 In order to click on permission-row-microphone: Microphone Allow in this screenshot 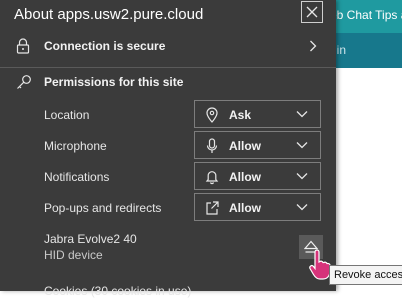, I will do `click(168, 146)`.